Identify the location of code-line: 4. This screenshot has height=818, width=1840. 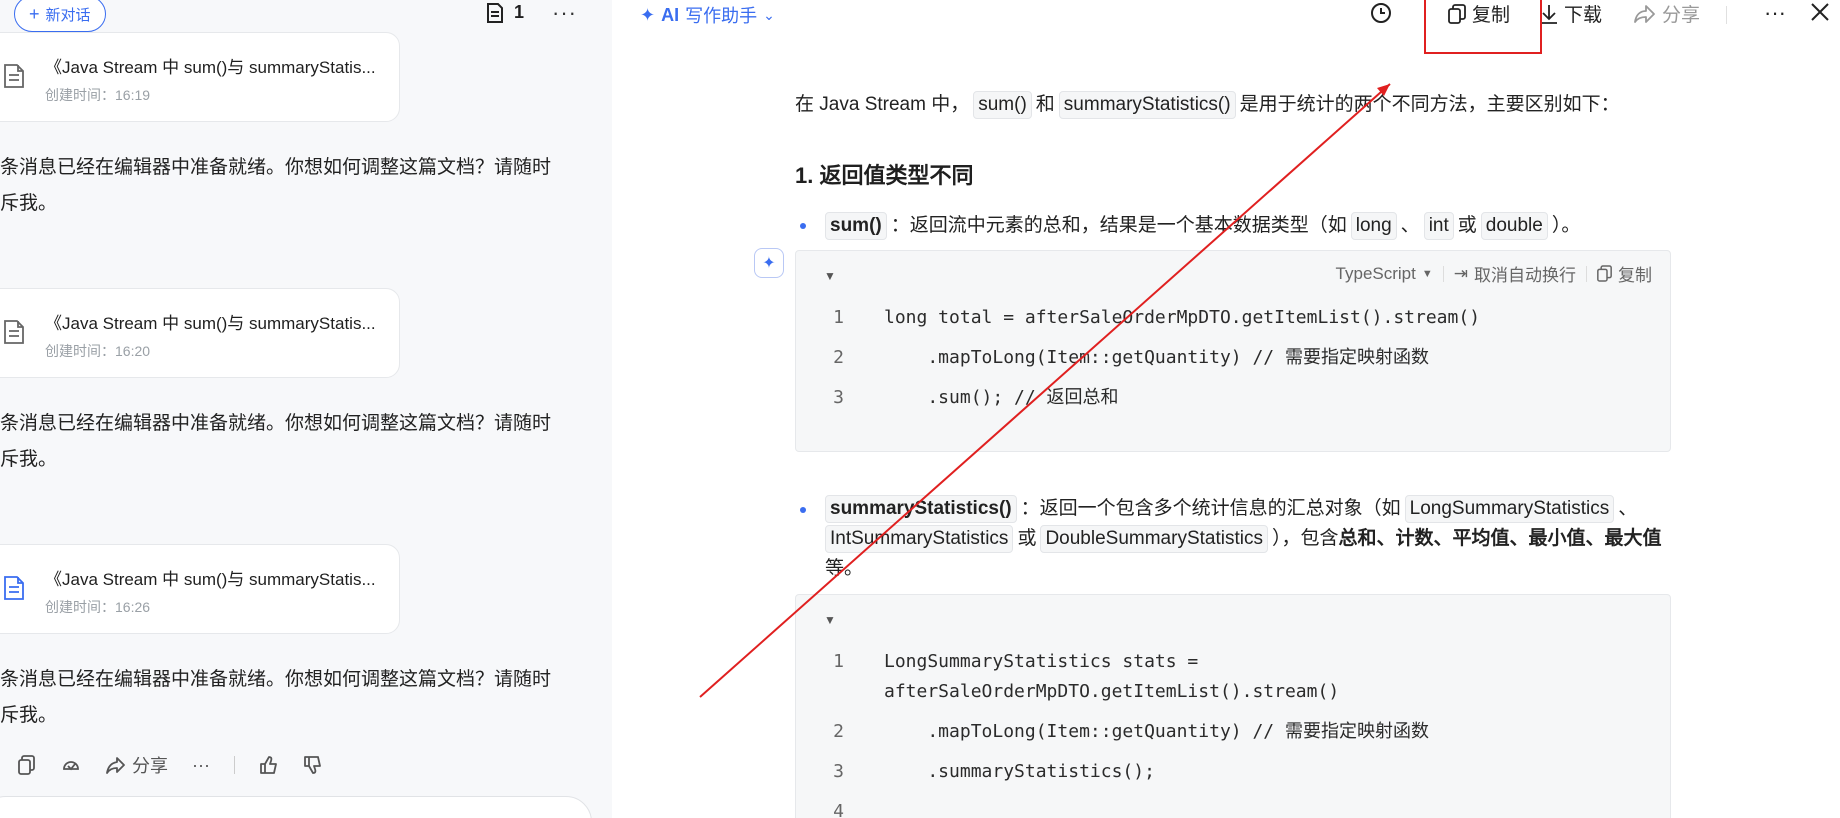
(840, 807).